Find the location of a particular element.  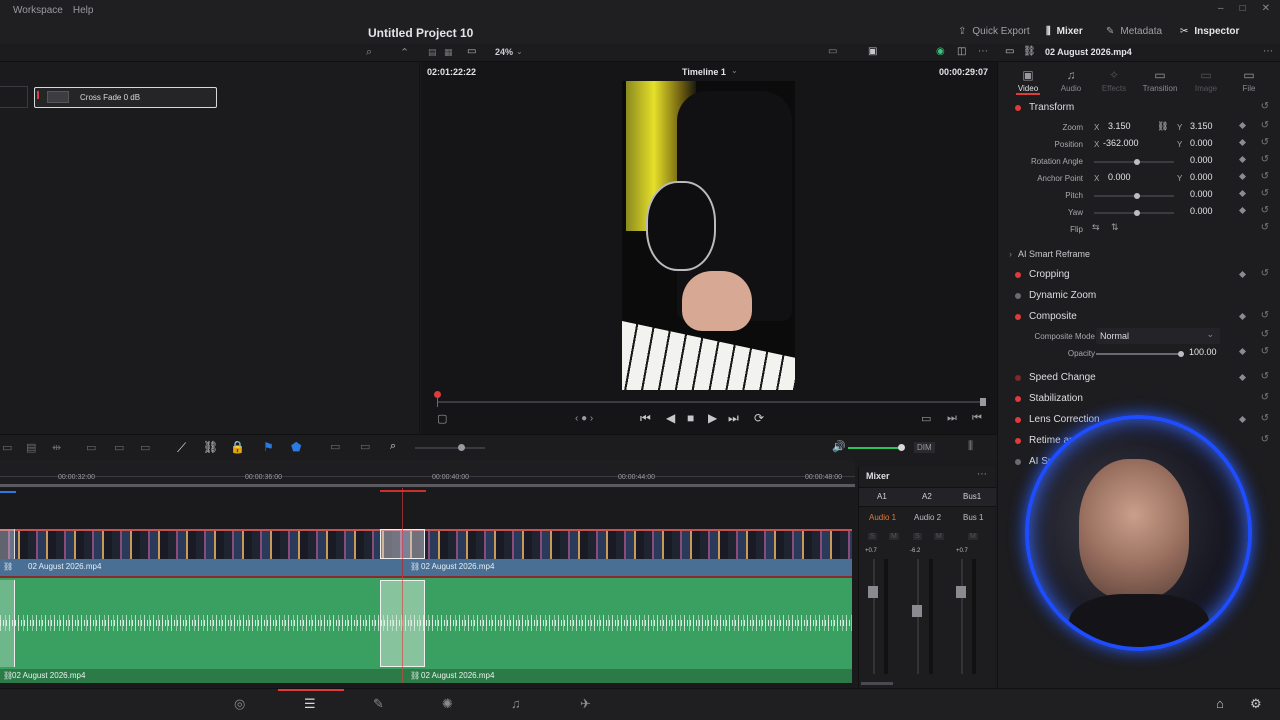

inspector-toggle: ✂ Inspector is located at coordinates (1209, 31).